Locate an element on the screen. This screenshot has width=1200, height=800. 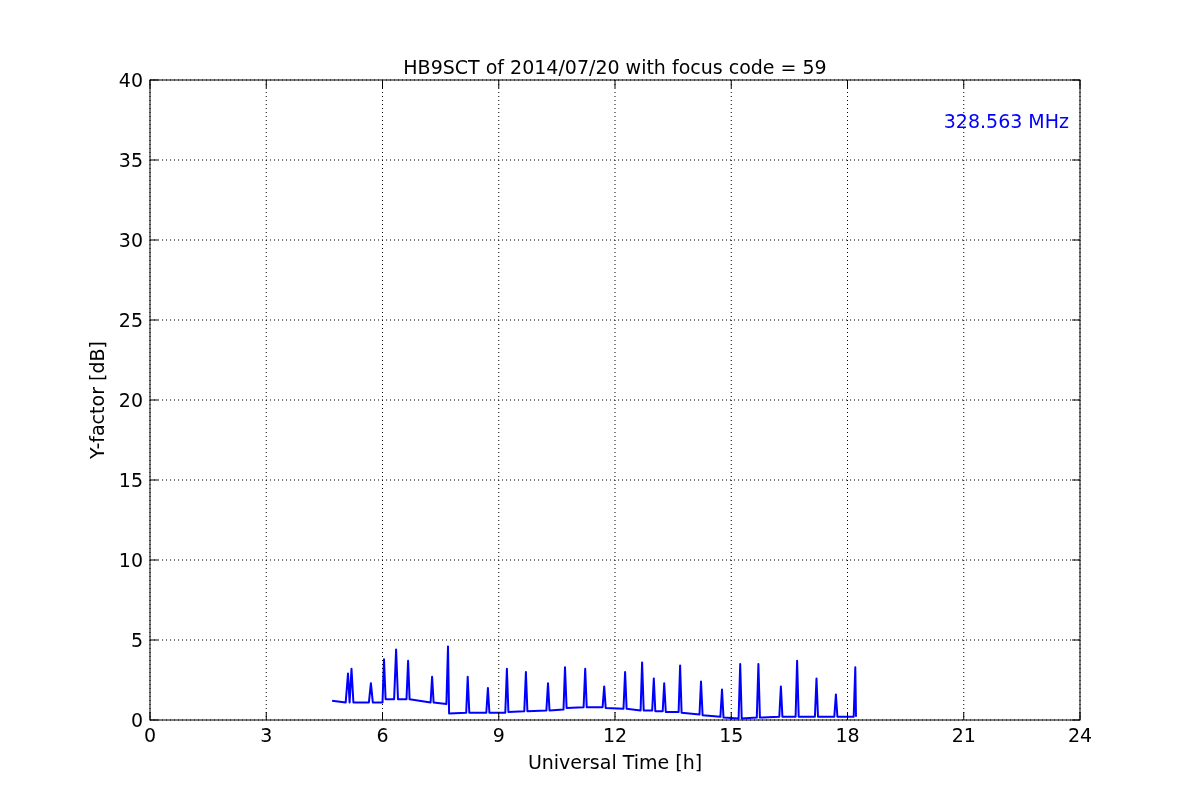
axis-tick-label: 3 is located at coordinates (266, 735).